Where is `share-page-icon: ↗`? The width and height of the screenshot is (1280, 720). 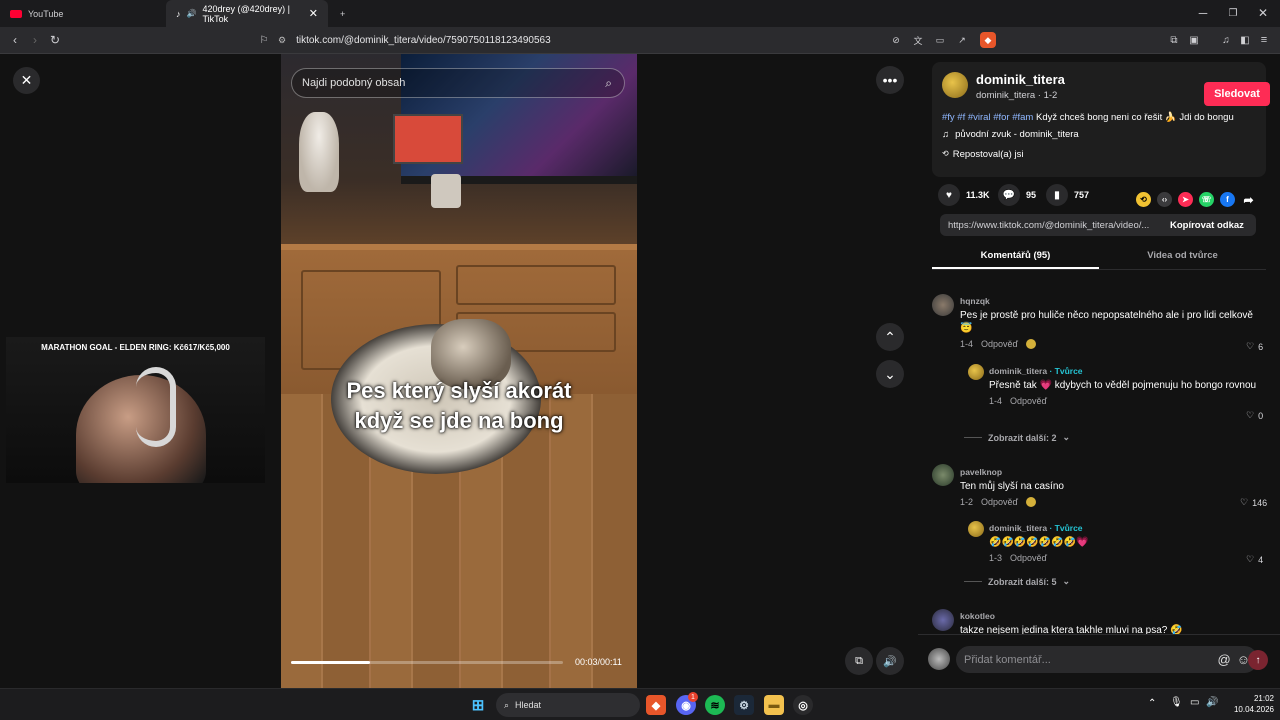
share-page-icon: ↗ is located at coordinates (962, 40).